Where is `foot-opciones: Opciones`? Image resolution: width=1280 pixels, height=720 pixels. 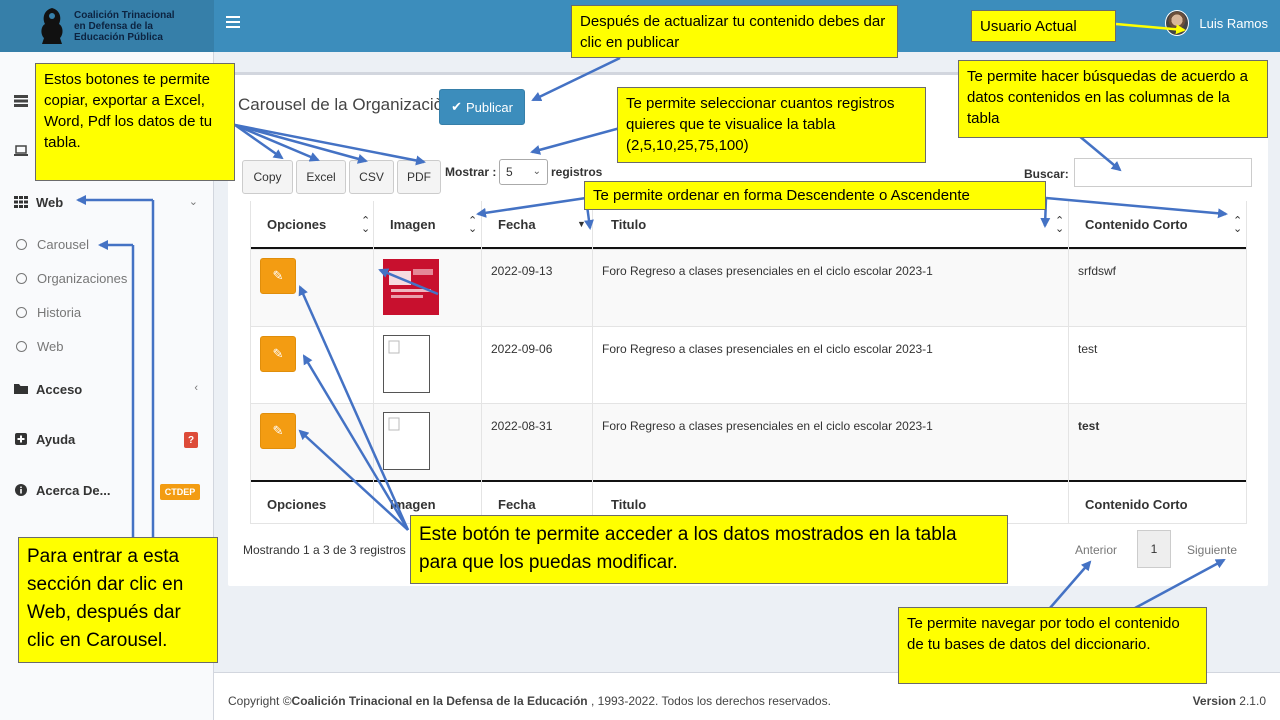
foot-opciones: Opciones is located at coordinates (297, 504).